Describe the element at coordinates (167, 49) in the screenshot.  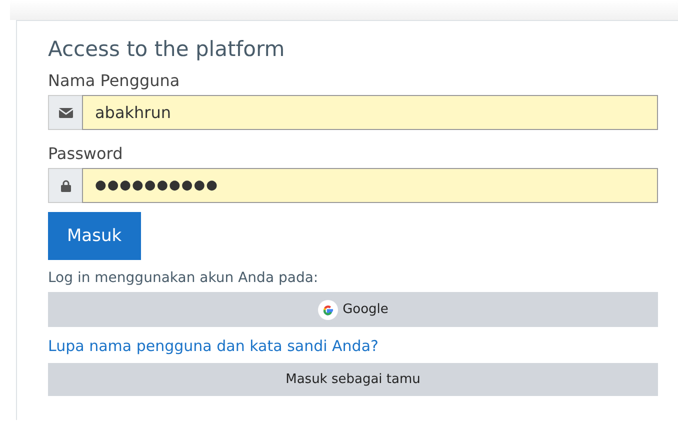
I see `page-heading: Access to the platform` at that location.